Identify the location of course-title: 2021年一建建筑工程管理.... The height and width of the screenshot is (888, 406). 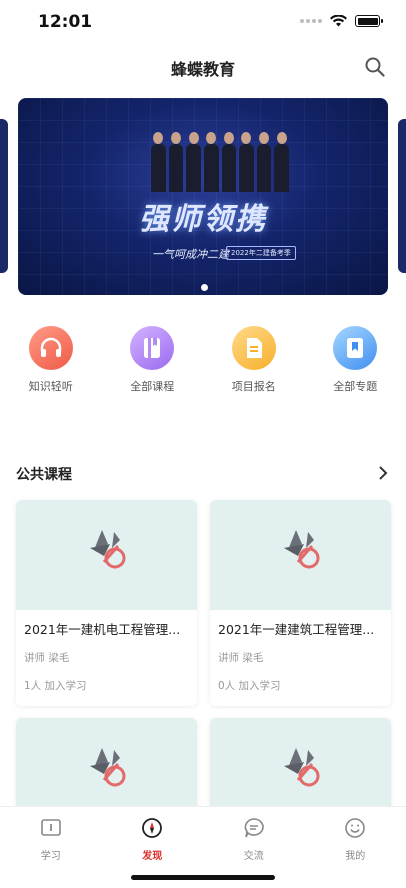
(296, 629).